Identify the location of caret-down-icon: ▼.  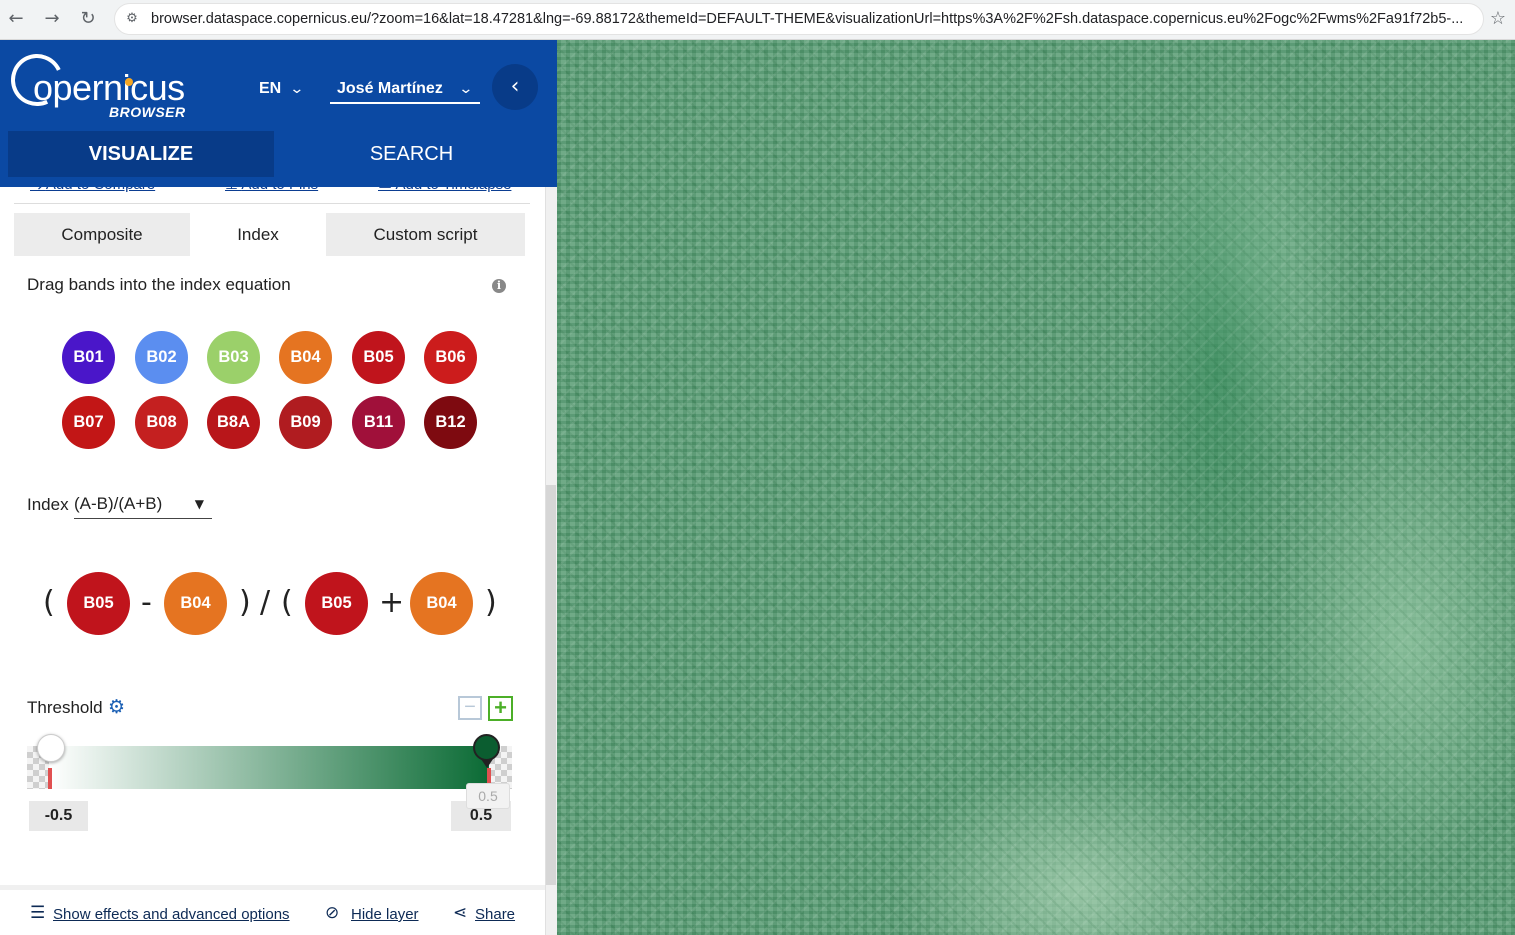
(199, 504).